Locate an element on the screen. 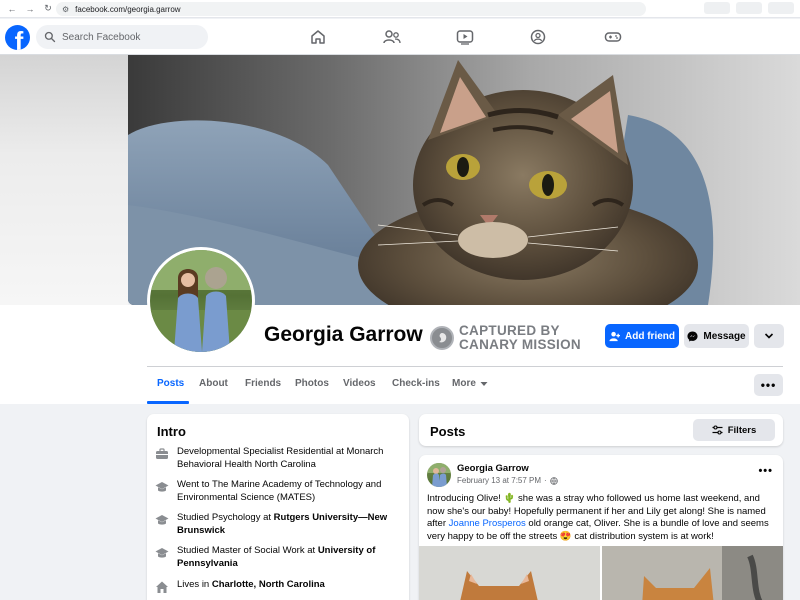 This screenshot has height=600, width=800. posts-header-card: Posts Filters is located at coordinates (601, 430).